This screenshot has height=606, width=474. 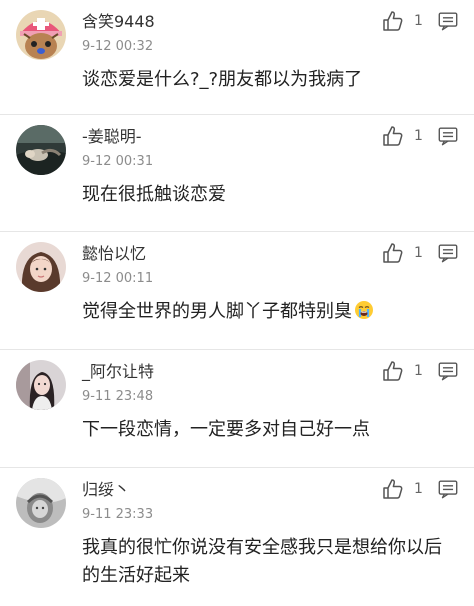 I want to click on comment-text-content: 觉得全世界的男人脚丫子都特别臭, so click(x=217, y=311).